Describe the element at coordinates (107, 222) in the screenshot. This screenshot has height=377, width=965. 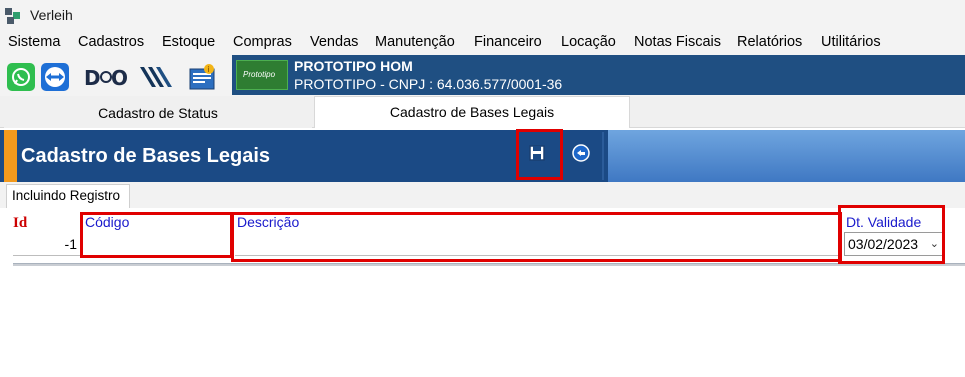
I see `codigo-label: Código` at that location.